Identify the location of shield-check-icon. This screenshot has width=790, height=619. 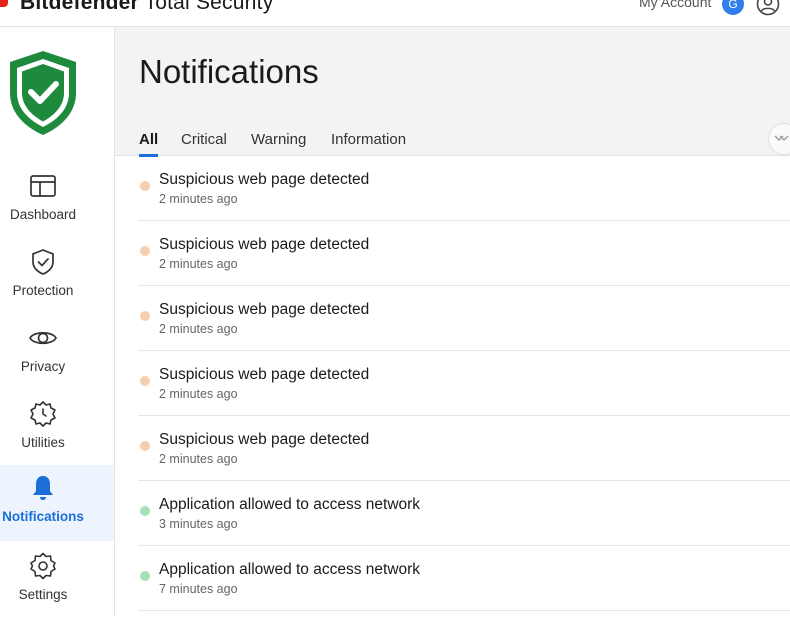
(43, 93).